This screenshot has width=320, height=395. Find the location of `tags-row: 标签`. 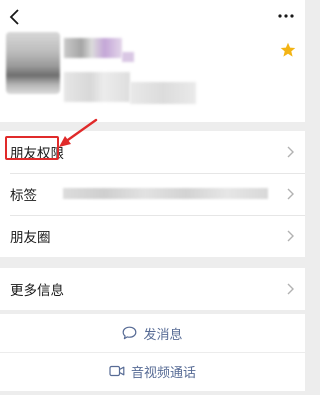

tags-row: 标签 is located at coordinates (152, 194).